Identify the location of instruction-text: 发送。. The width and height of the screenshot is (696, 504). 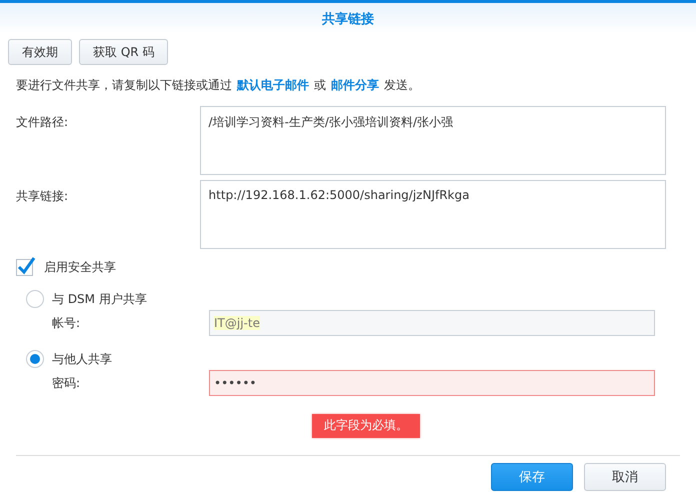
(402, 85).